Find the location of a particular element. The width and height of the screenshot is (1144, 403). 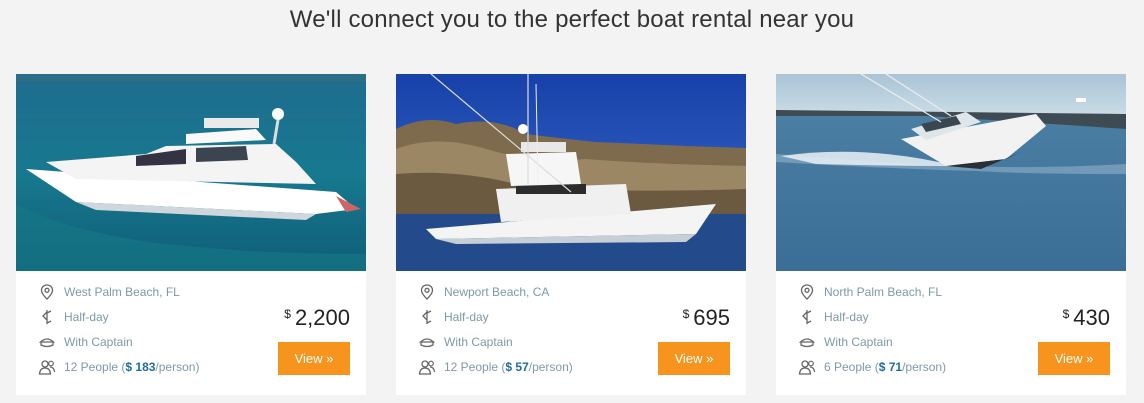

price: $2,200 is located at coordinates (317, 318).